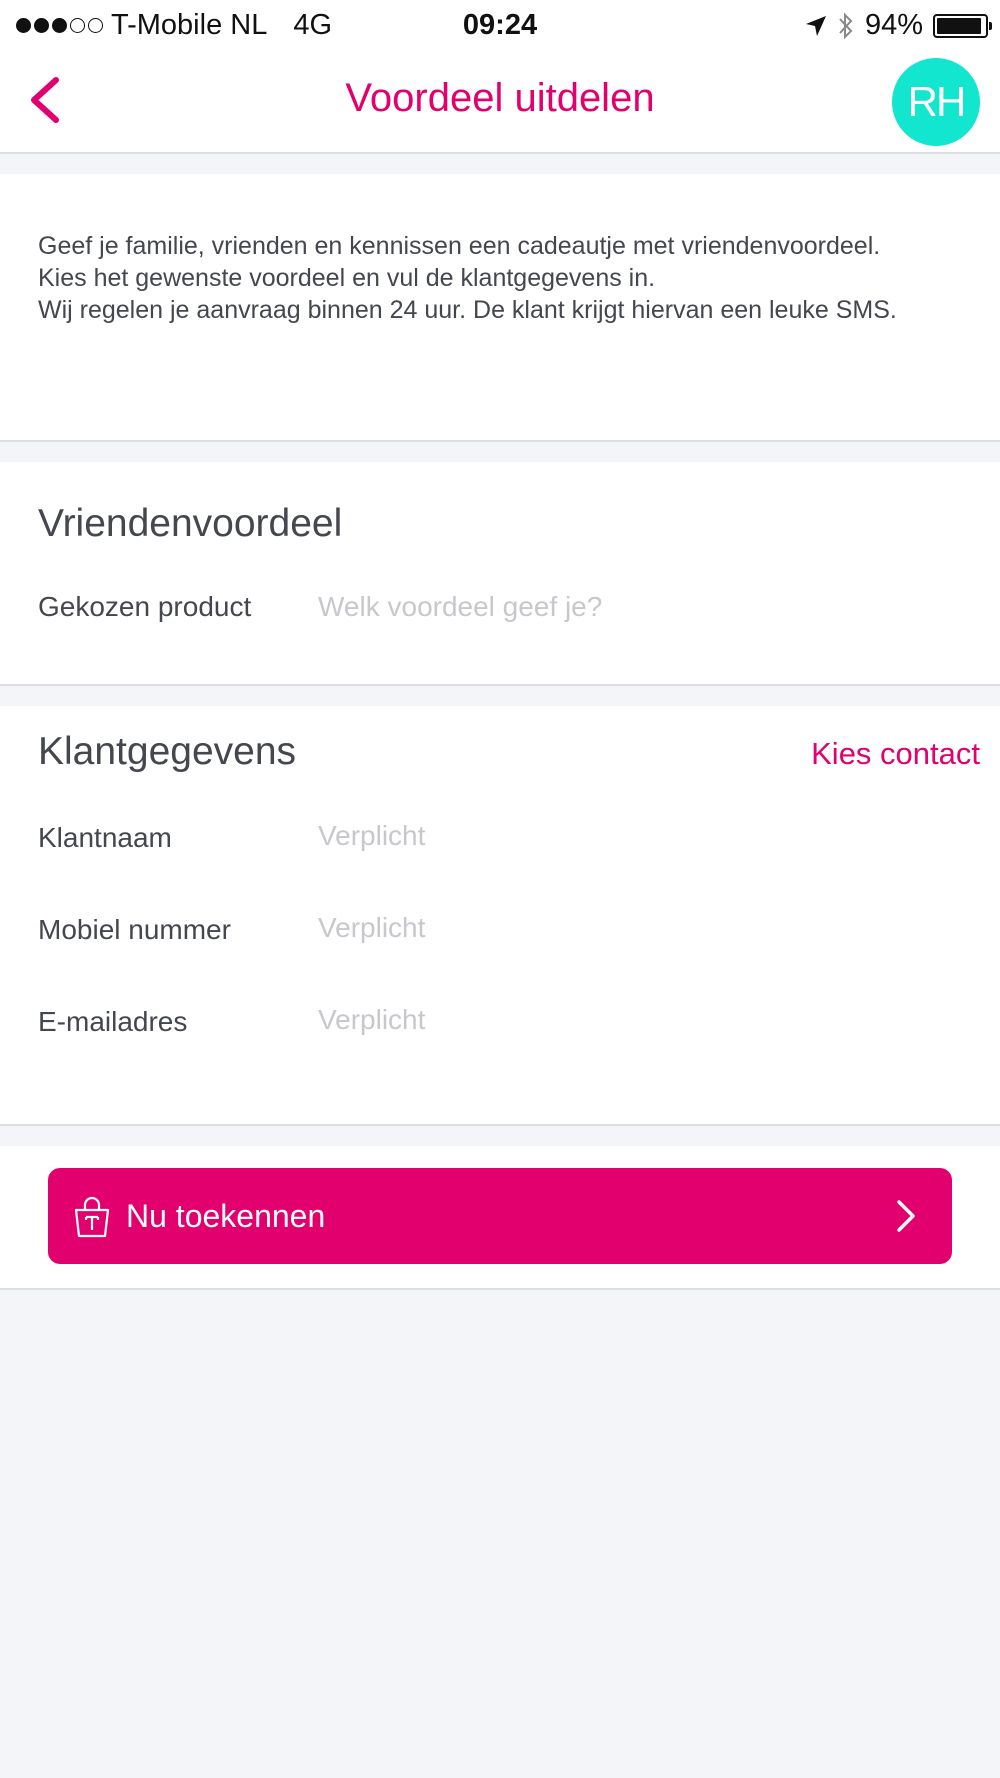 This screenshot has height=1778, width=1000. What do you see at coordinates (962, 25) in the screenshot?
I see `battery-icon` at bounding box center [962, 25].